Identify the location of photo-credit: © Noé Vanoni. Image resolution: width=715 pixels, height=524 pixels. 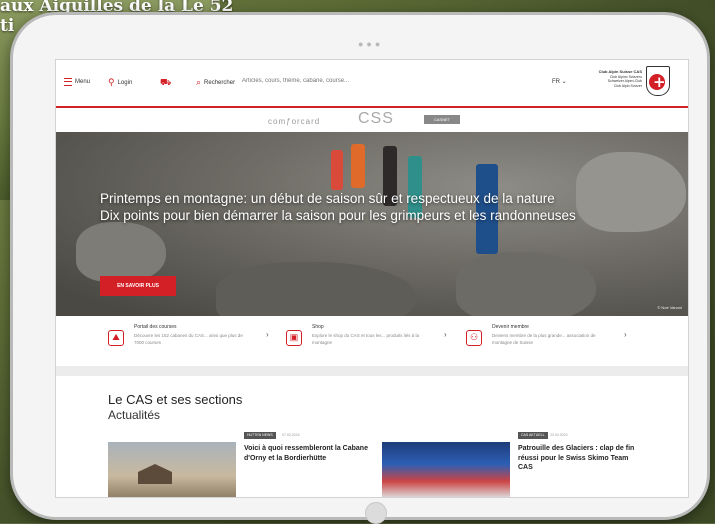
(669, 307).